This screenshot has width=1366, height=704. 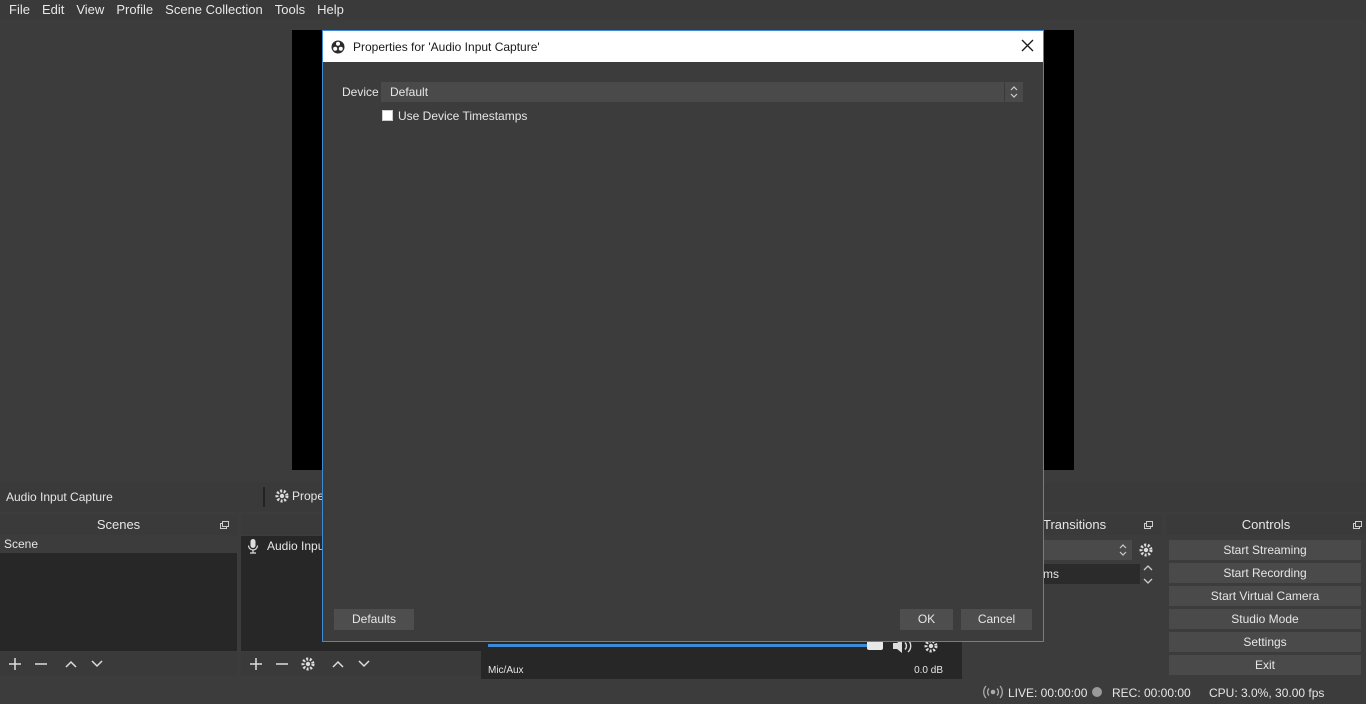 I want to click on start-recording-button: Start Recording, so click(x=1265, y=573).